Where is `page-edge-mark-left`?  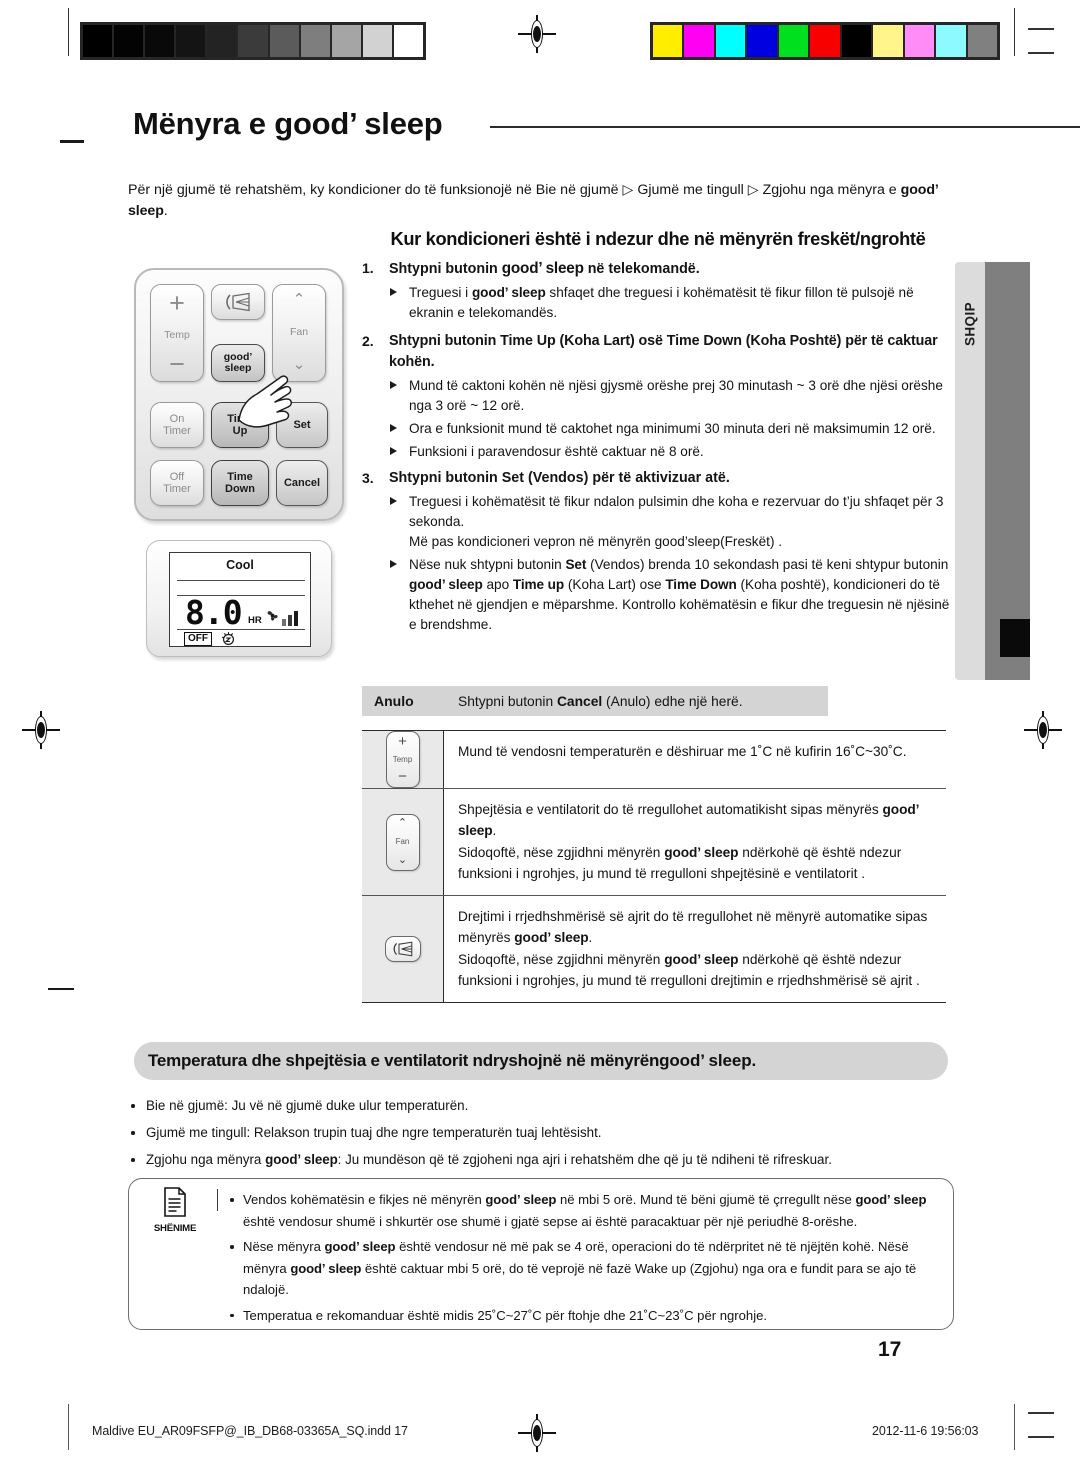 page-edge-mark-left is located at coordinates (61, 989).